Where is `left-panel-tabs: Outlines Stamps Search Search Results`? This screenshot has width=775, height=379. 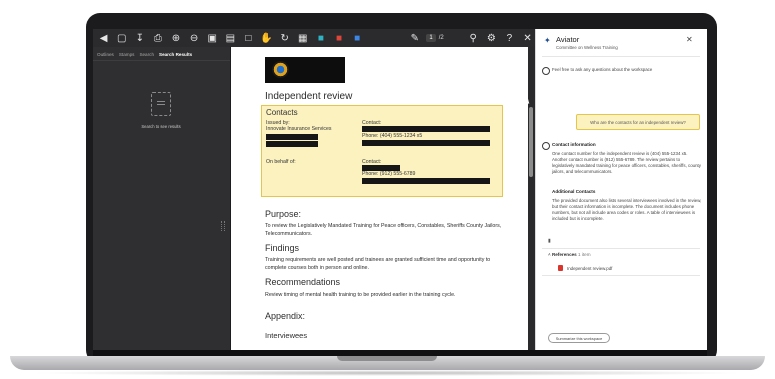 left-panel-tabs: Outlines Stamps Search Search Results is located at coordinates (161, 54).